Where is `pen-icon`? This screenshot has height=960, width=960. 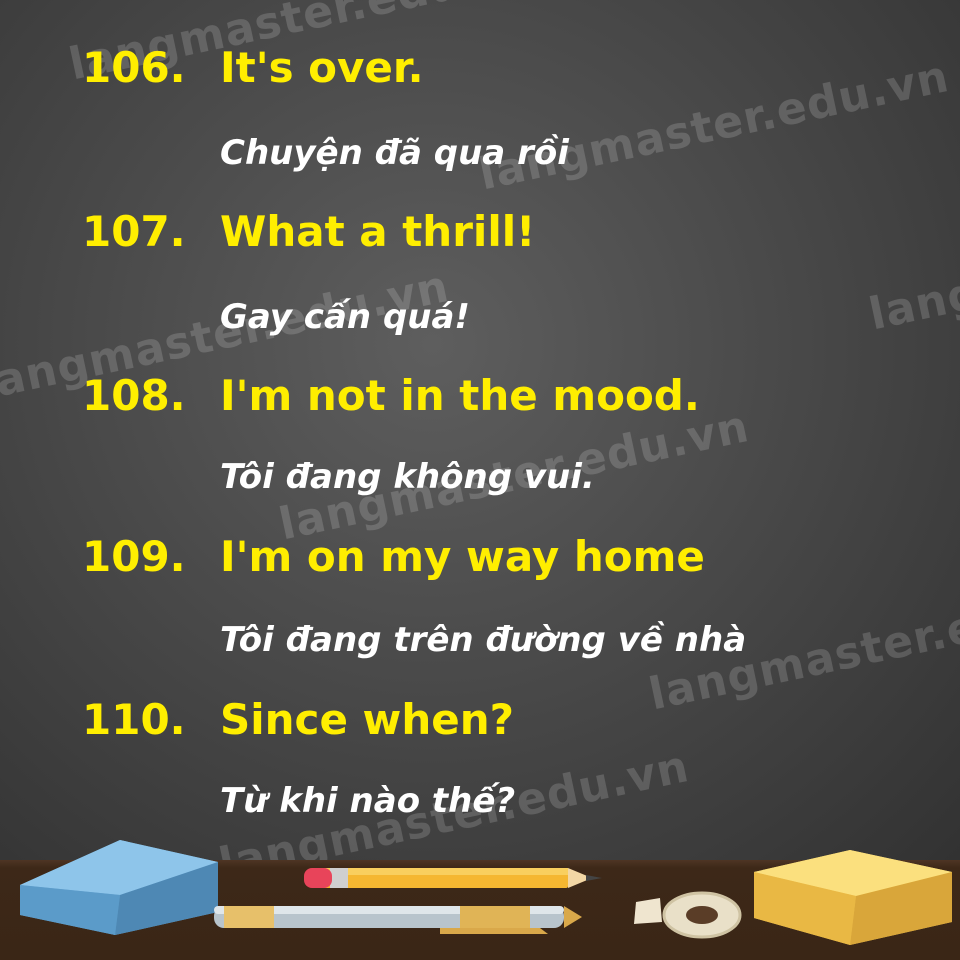
pen-icon is located at coordinates (398, 920).